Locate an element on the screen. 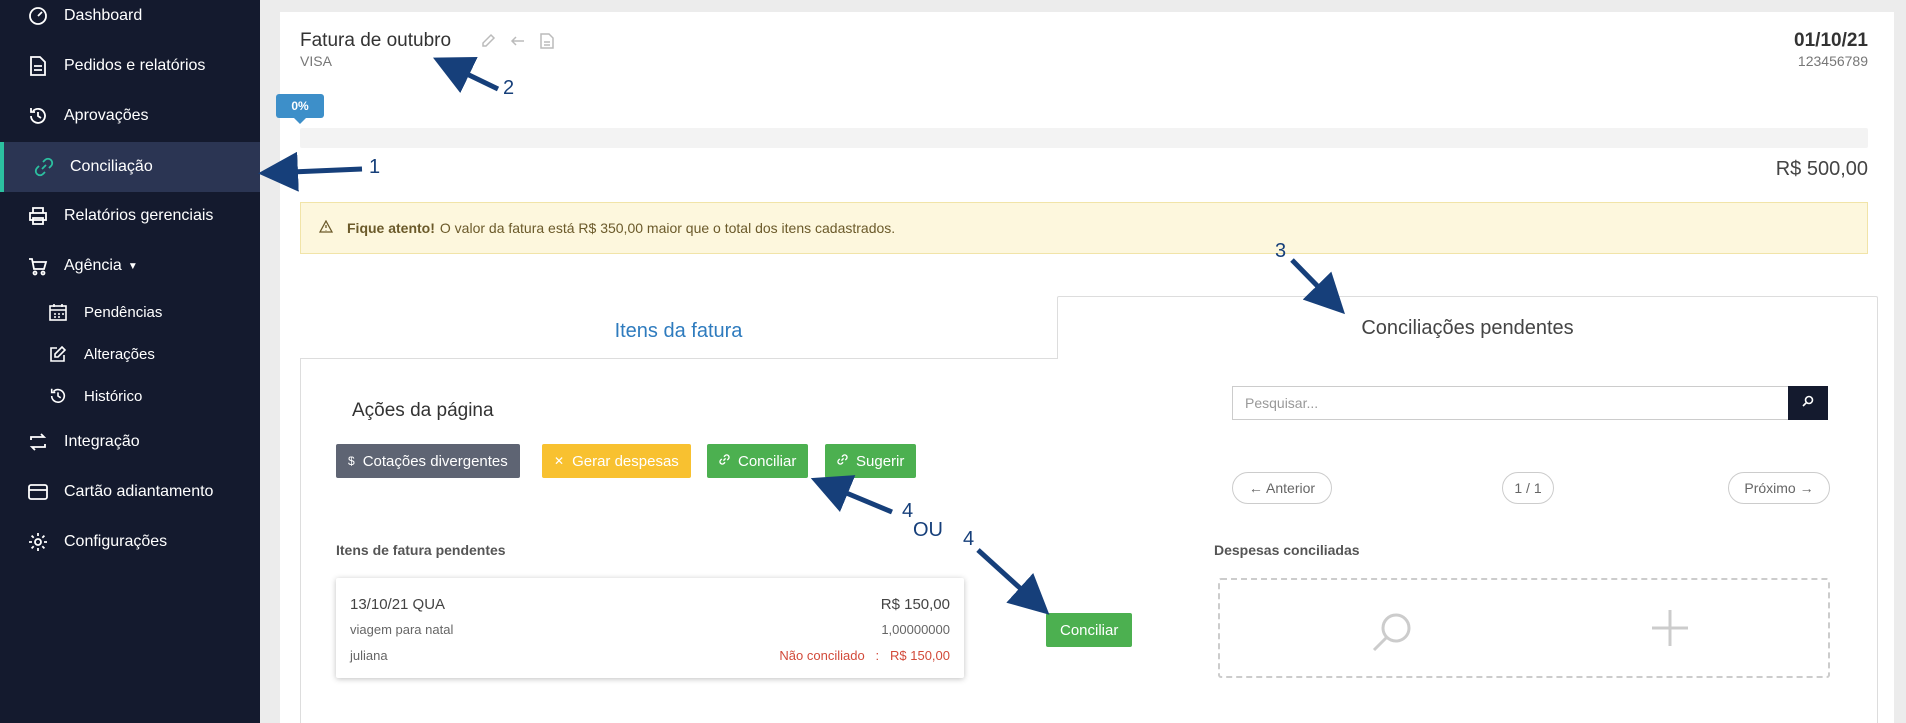 Image resolution: width=1906 pixels, height=723 pixels. item-amount: R$ 150,00 is located at coordinates (915, 604).